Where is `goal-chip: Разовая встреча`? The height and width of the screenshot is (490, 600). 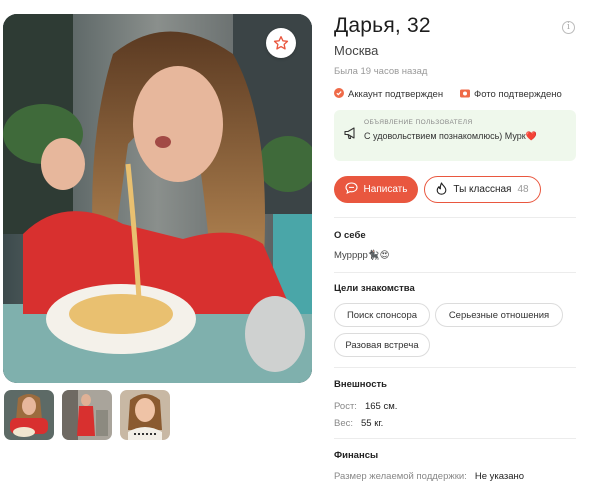 goal-chip: Разовая встреча is located at coordinates (382, 345).